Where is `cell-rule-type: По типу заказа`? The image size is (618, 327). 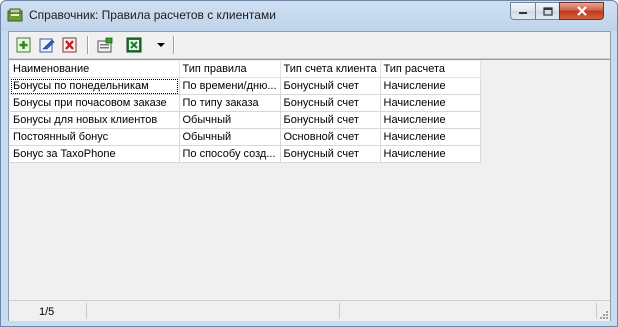 cell-rule-type: По типу заказа is located at coordinates (230, 103).